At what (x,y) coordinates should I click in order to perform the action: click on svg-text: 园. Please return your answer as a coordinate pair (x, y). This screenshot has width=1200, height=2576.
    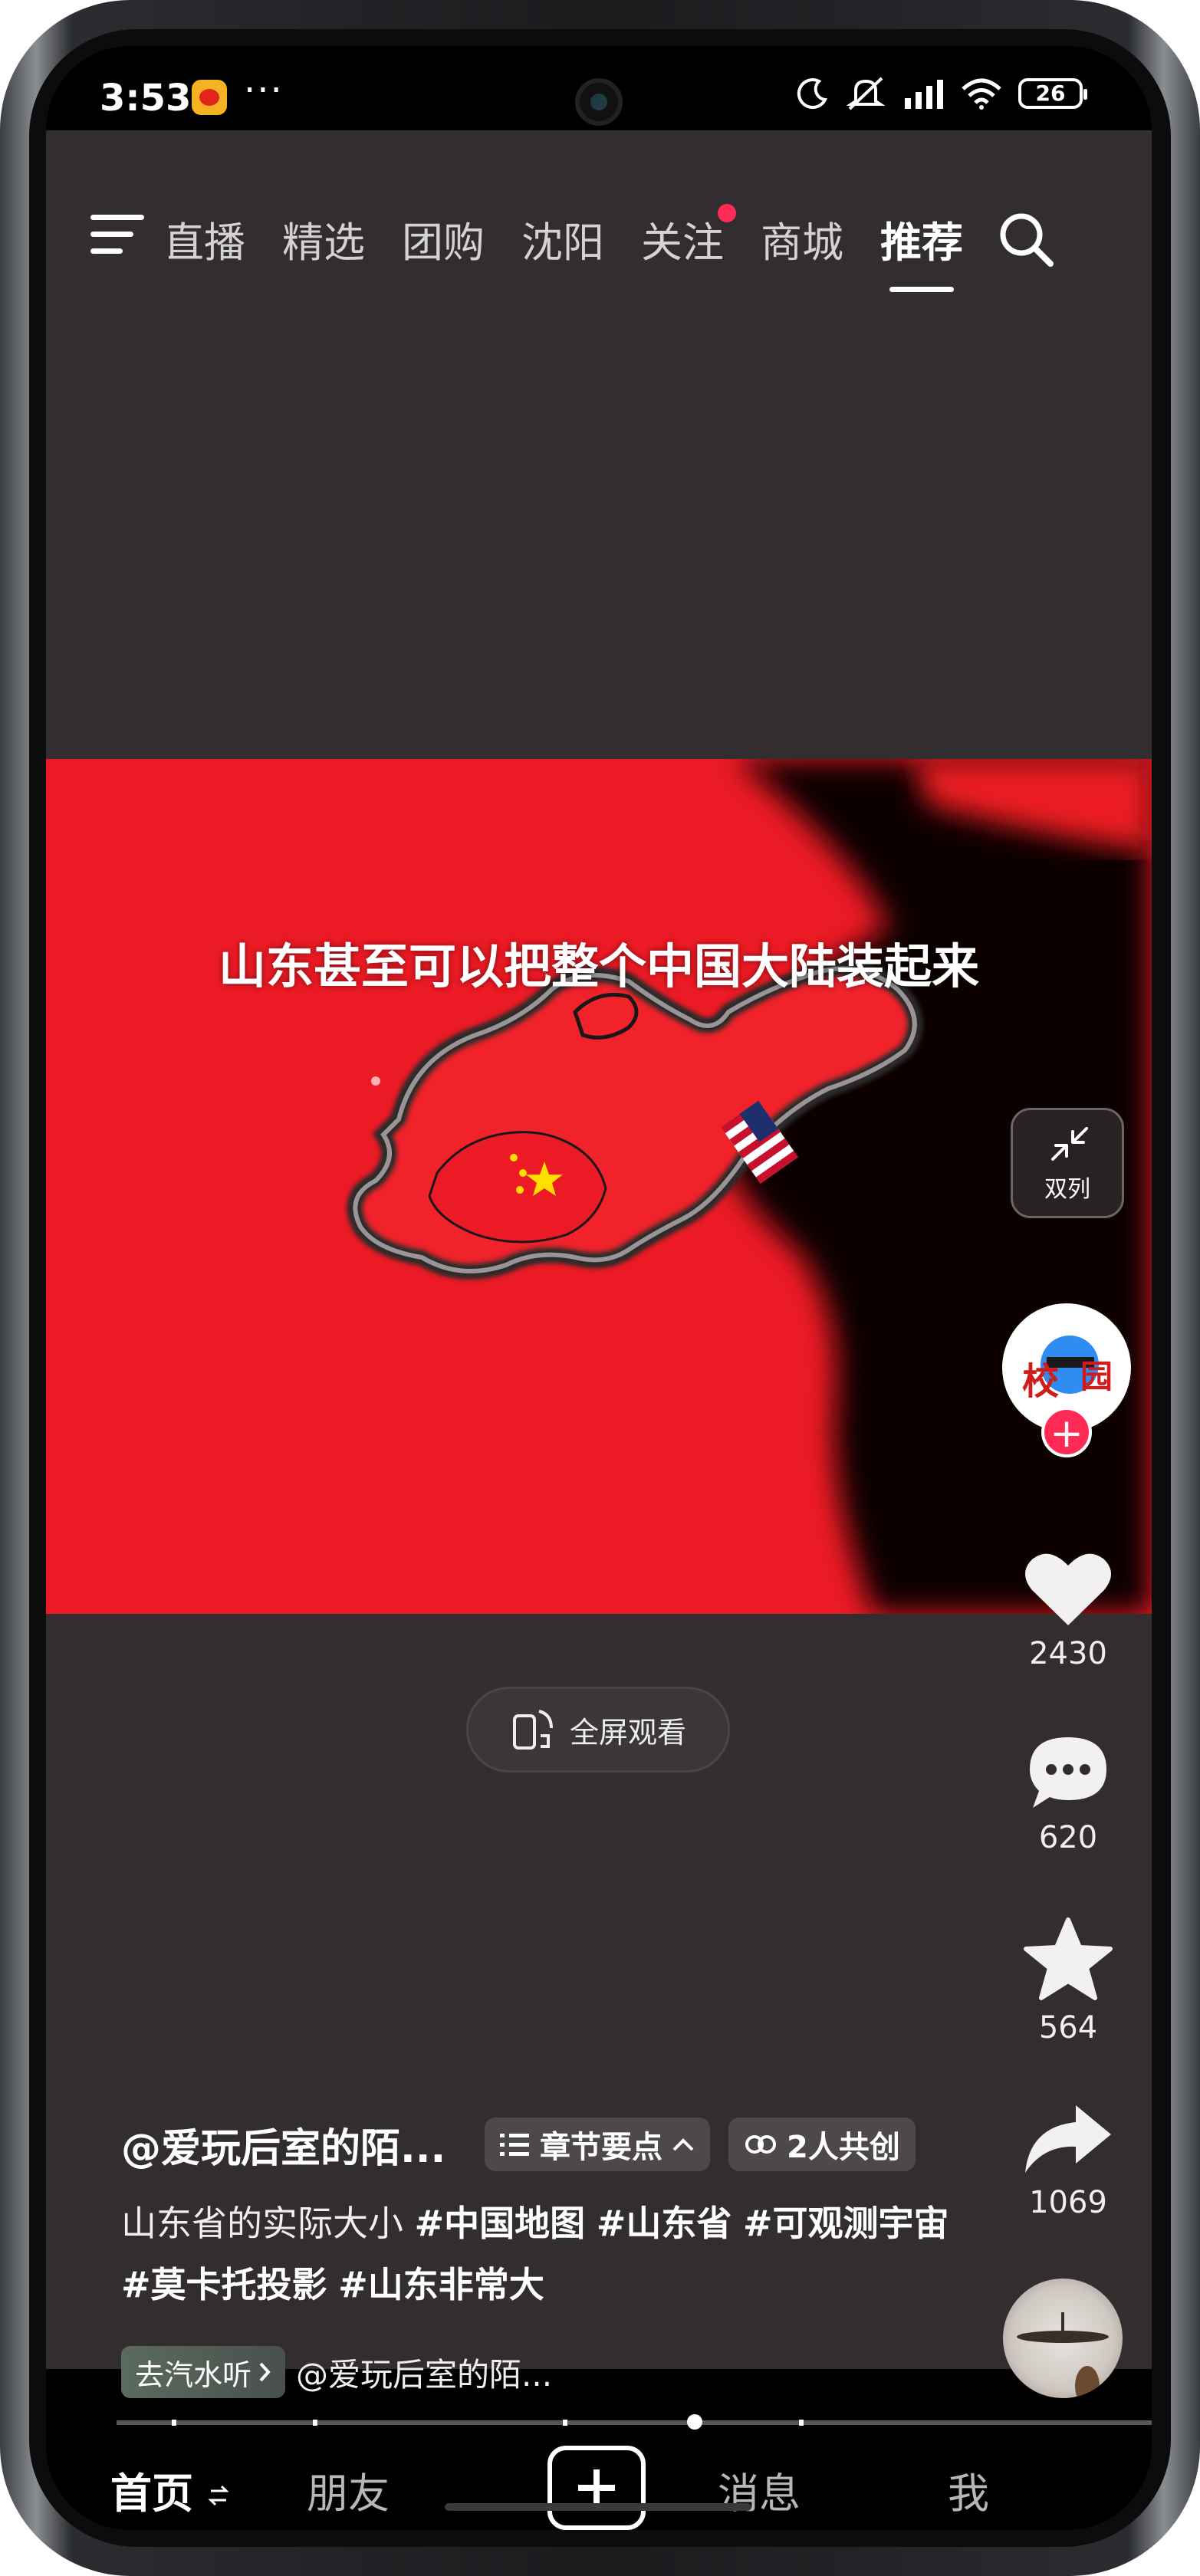
    Looking at the image, I should click on (1096, 1377).